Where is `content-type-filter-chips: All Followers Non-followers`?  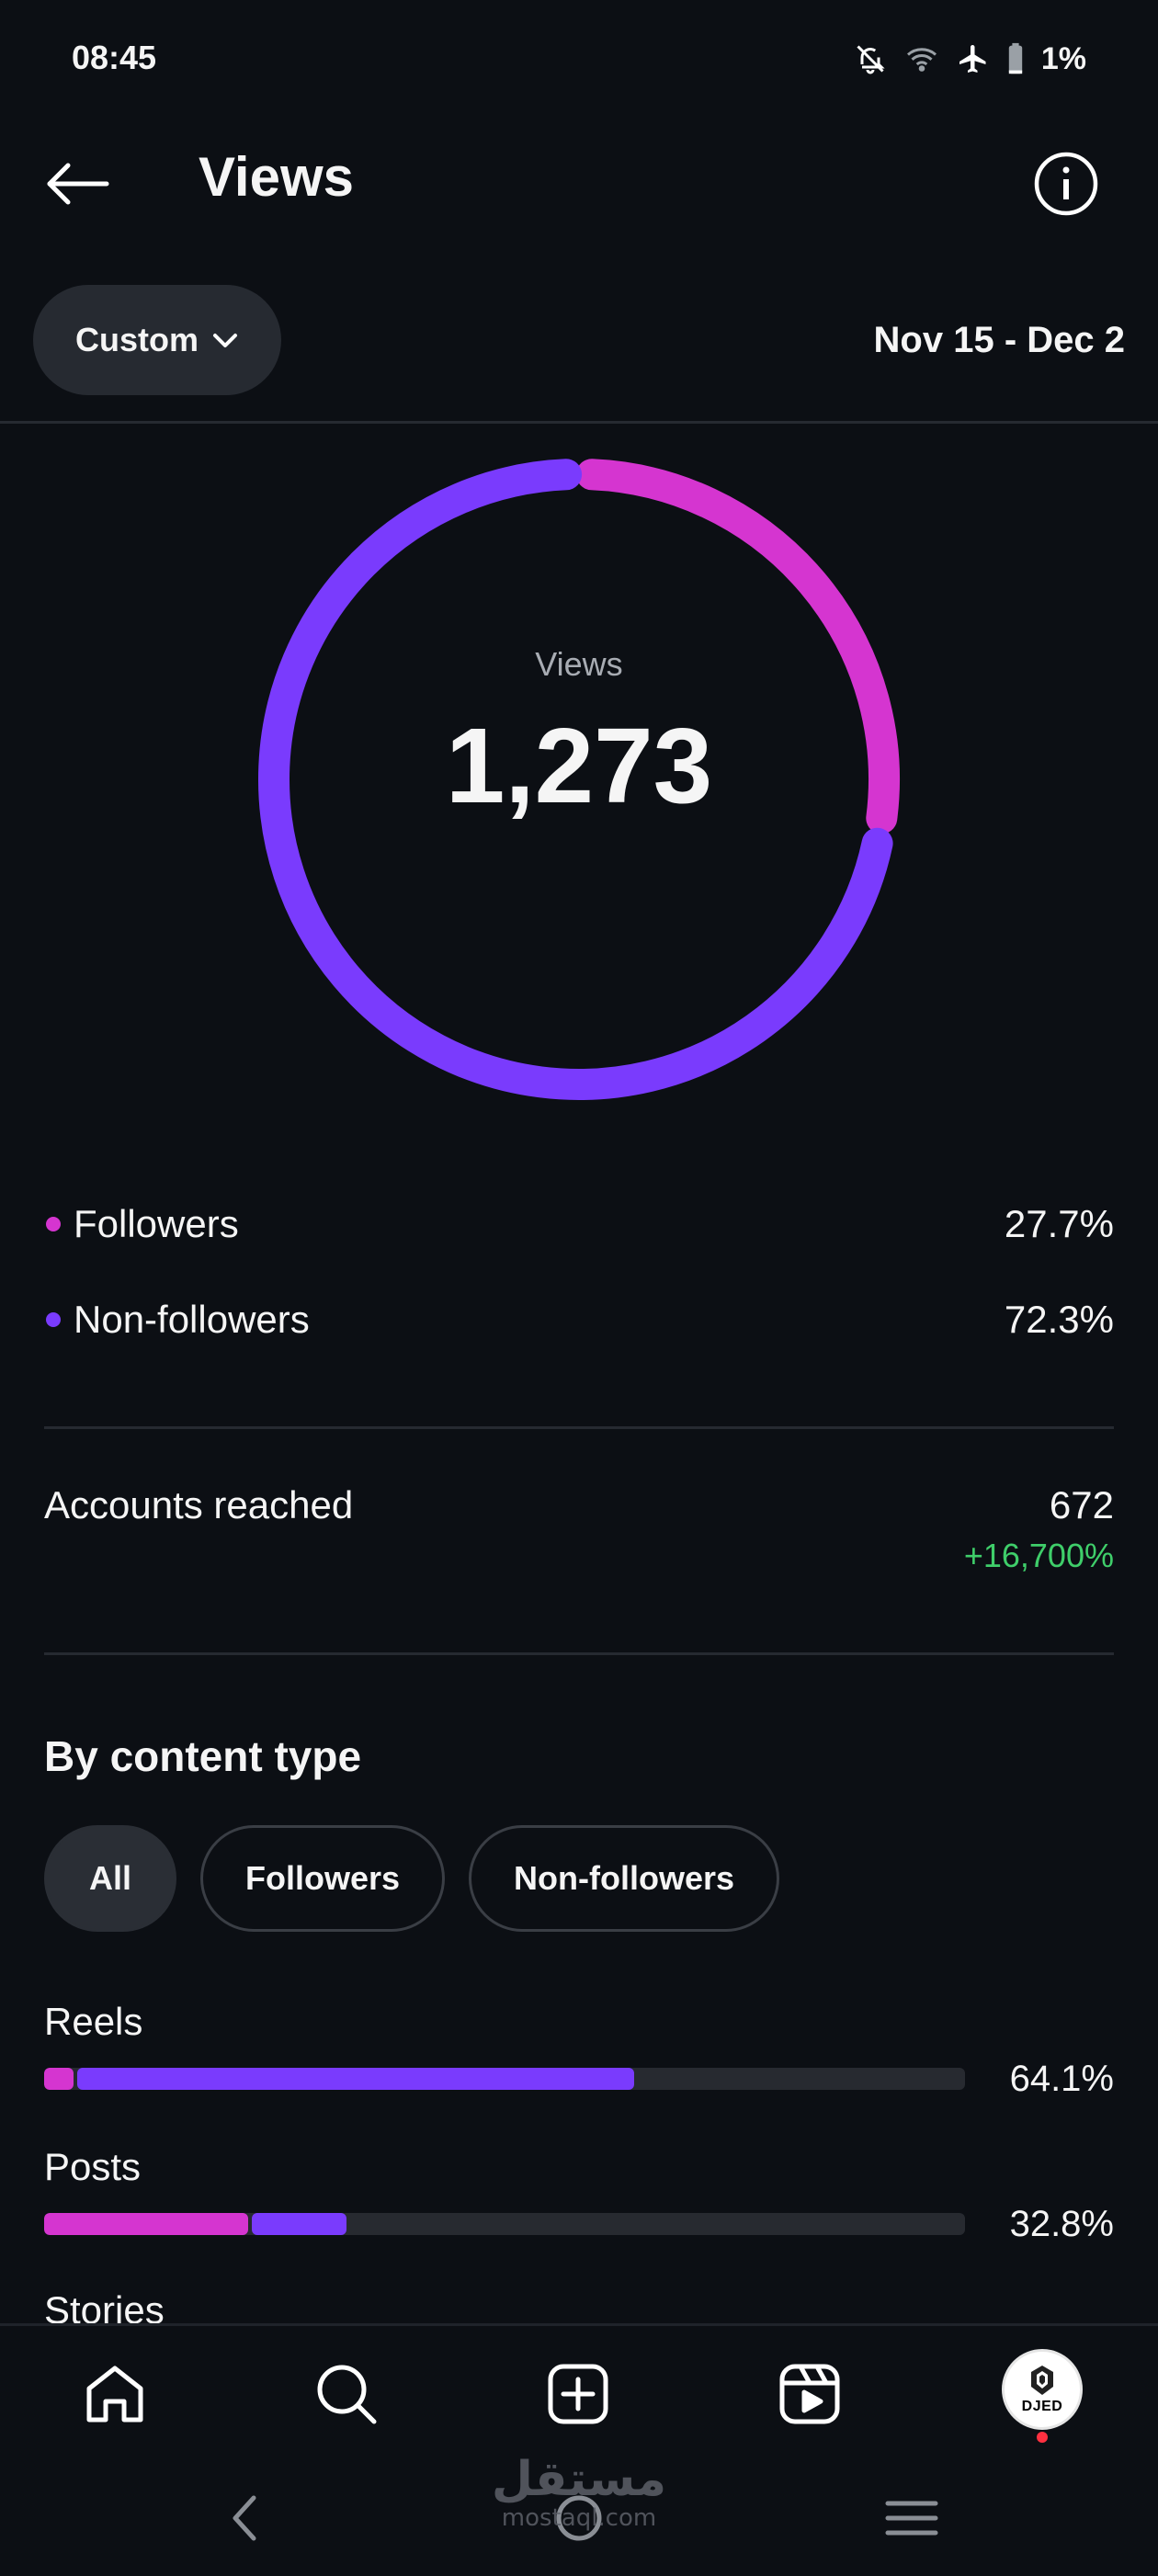 content-type-filter-chips: All Followers Non-followers is located at coordinates (412, 1878).